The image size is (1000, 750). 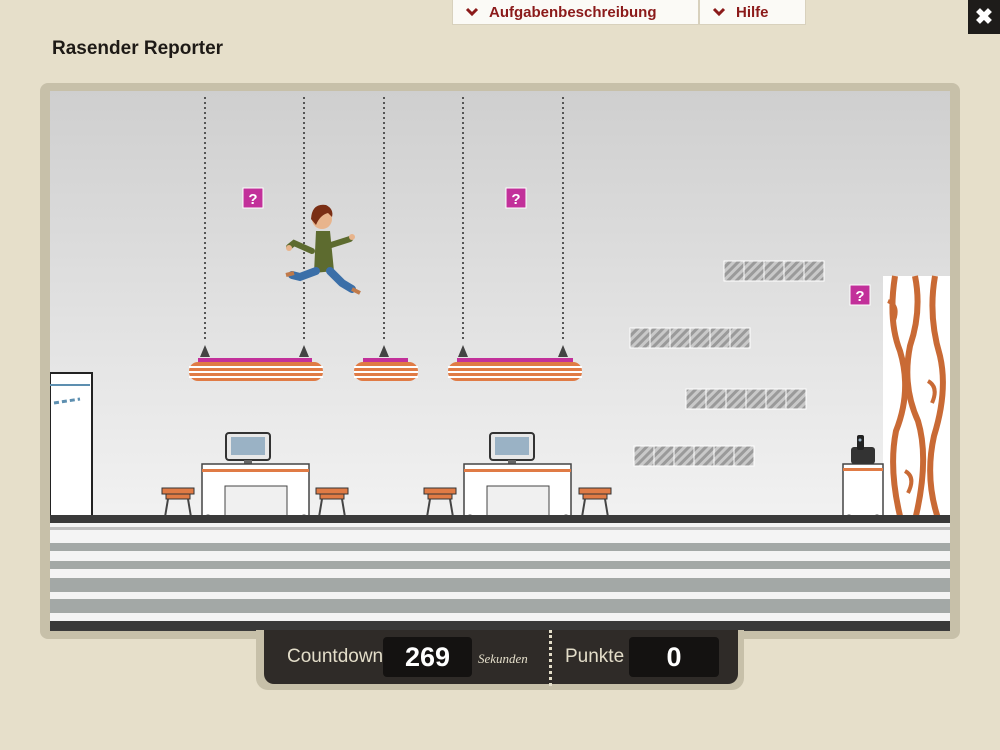 What do you see at coordinates (916, 400) in the screenshot?
I see `wood-column` at bounding box center [916, 400].